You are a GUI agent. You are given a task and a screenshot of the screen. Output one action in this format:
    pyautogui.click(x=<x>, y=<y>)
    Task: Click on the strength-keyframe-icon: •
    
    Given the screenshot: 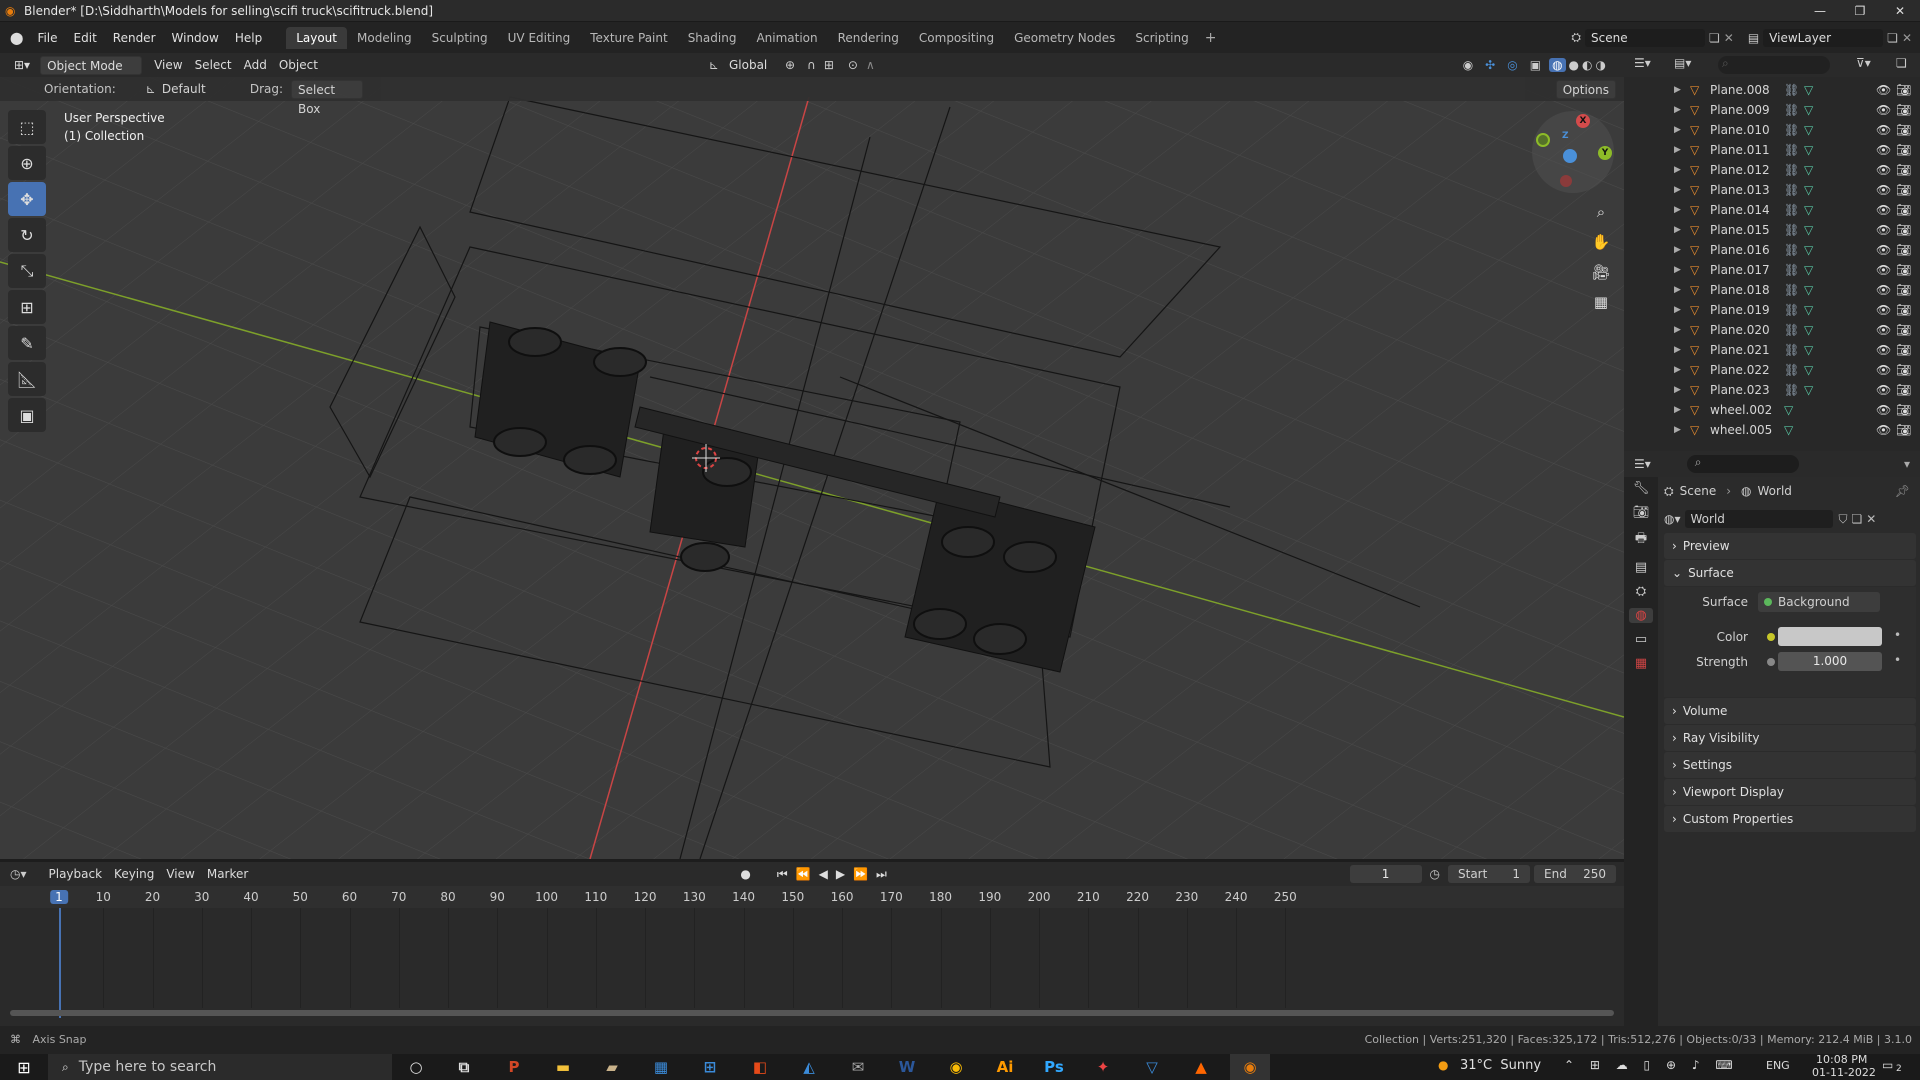 What is the action you would take?
    pyautogui.click(x=1897, y=660)
    